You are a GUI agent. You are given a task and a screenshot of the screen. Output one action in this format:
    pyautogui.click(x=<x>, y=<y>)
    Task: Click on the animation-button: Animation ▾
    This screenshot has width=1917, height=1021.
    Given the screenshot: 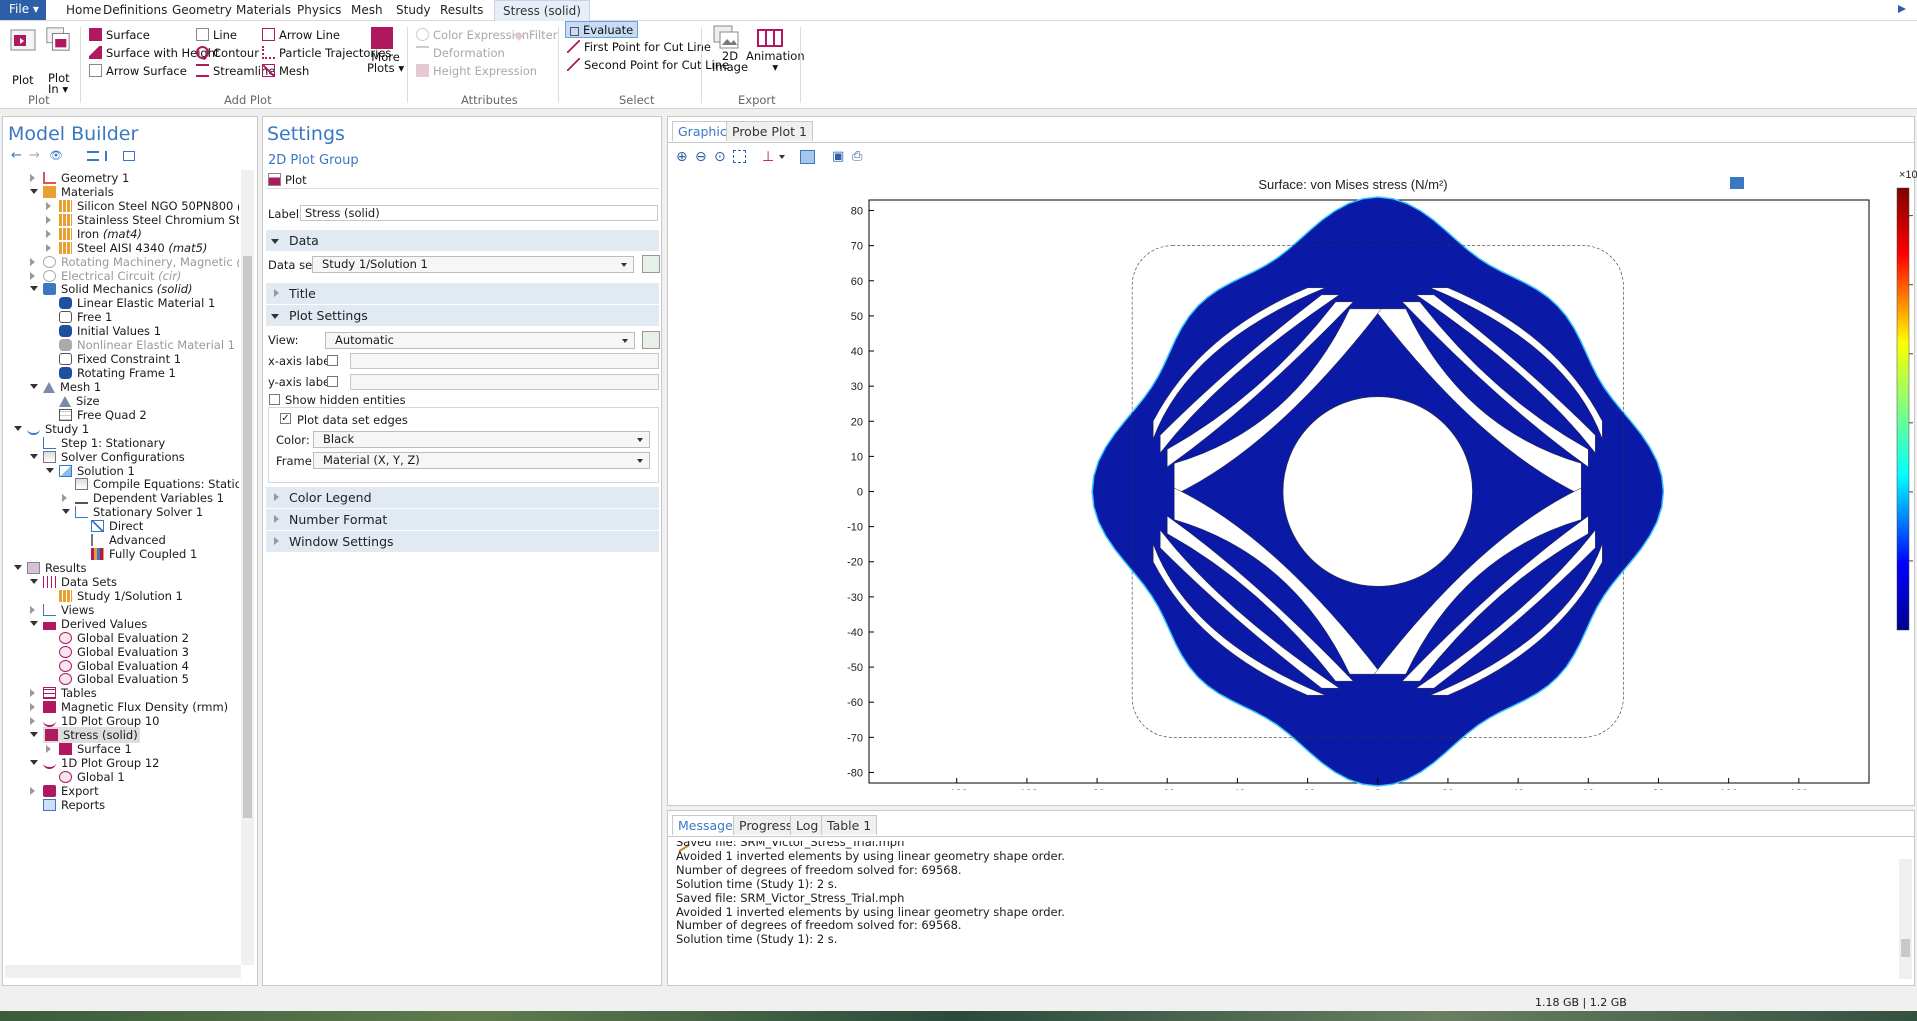 What is the action you would take?
    pyautogui.click(x=775, y=61)
    